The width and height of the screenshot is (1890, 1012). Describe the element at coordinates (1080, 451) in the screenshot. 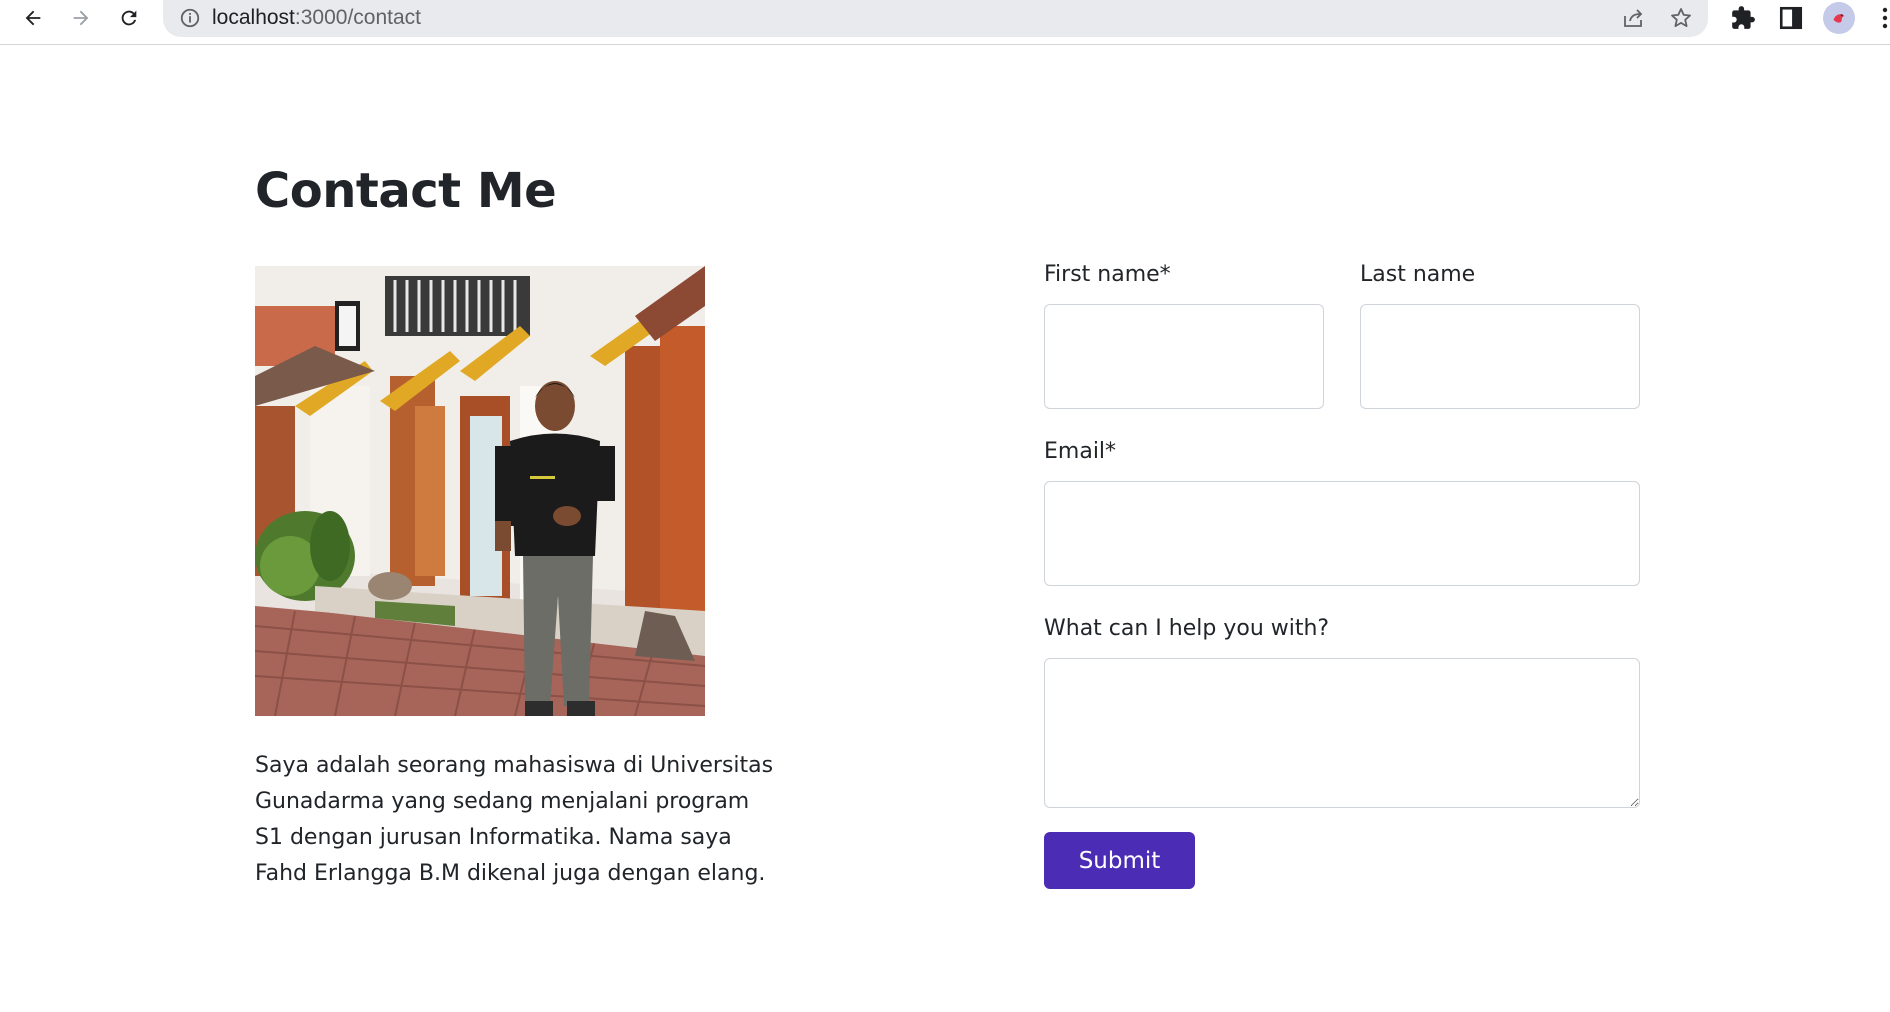

I see `email-label: Email*` at that location.